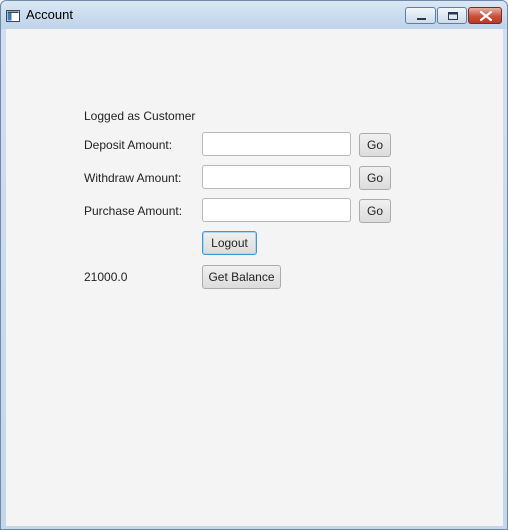 This screenshot has height=530, width=508. What do you see at coordinates (140, 116) in the screenshot?
I see `login-status-label: Logged as Customer` at bounding box center [140, 116].